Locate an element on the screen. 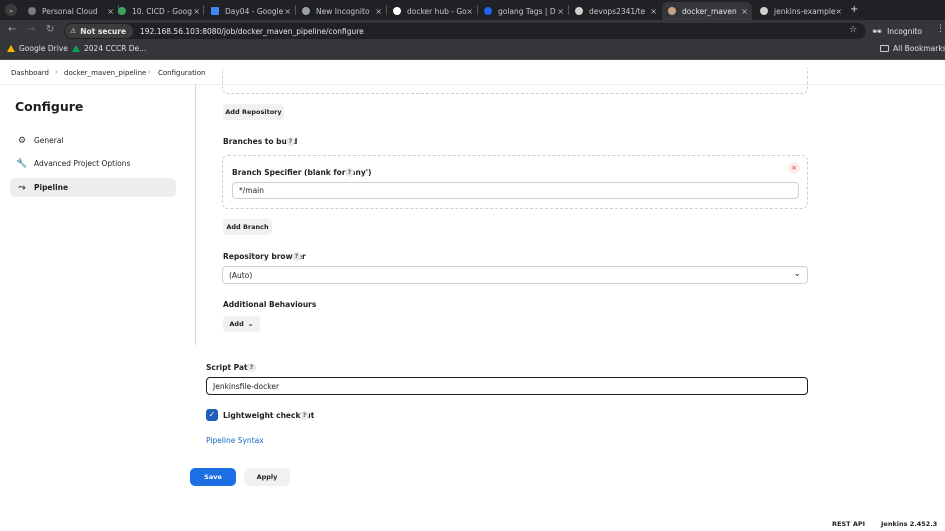 The image size is (945, 531). bookmark-star-icon: ☆ is located at coordinates (853, 30).